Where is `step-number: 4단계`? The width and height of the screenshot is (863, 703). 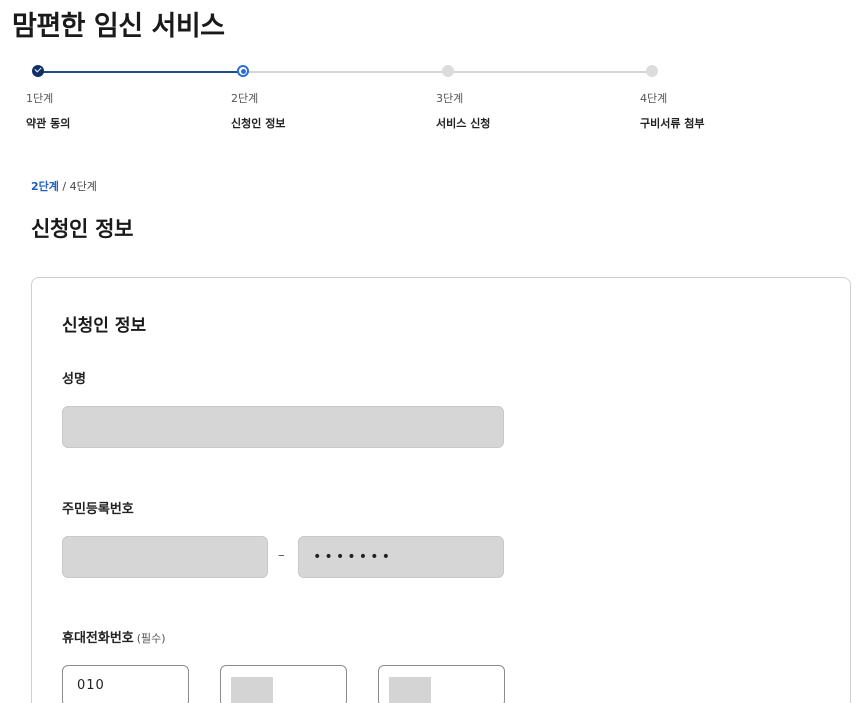 step-number: 4단계 is located at coordinates (654, 98).